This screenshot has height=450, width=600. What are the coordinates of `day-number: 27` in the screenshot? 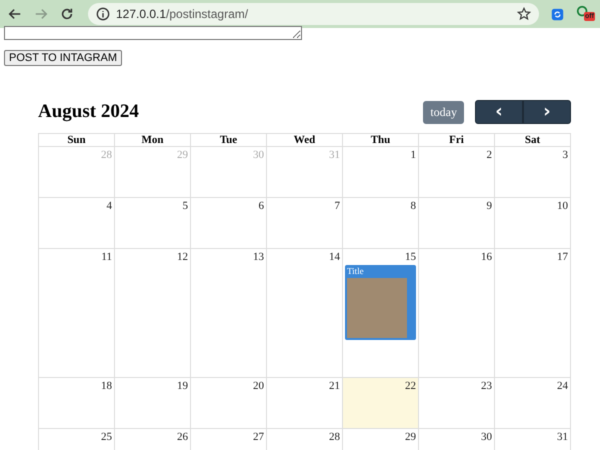 It's located at (258, 437).